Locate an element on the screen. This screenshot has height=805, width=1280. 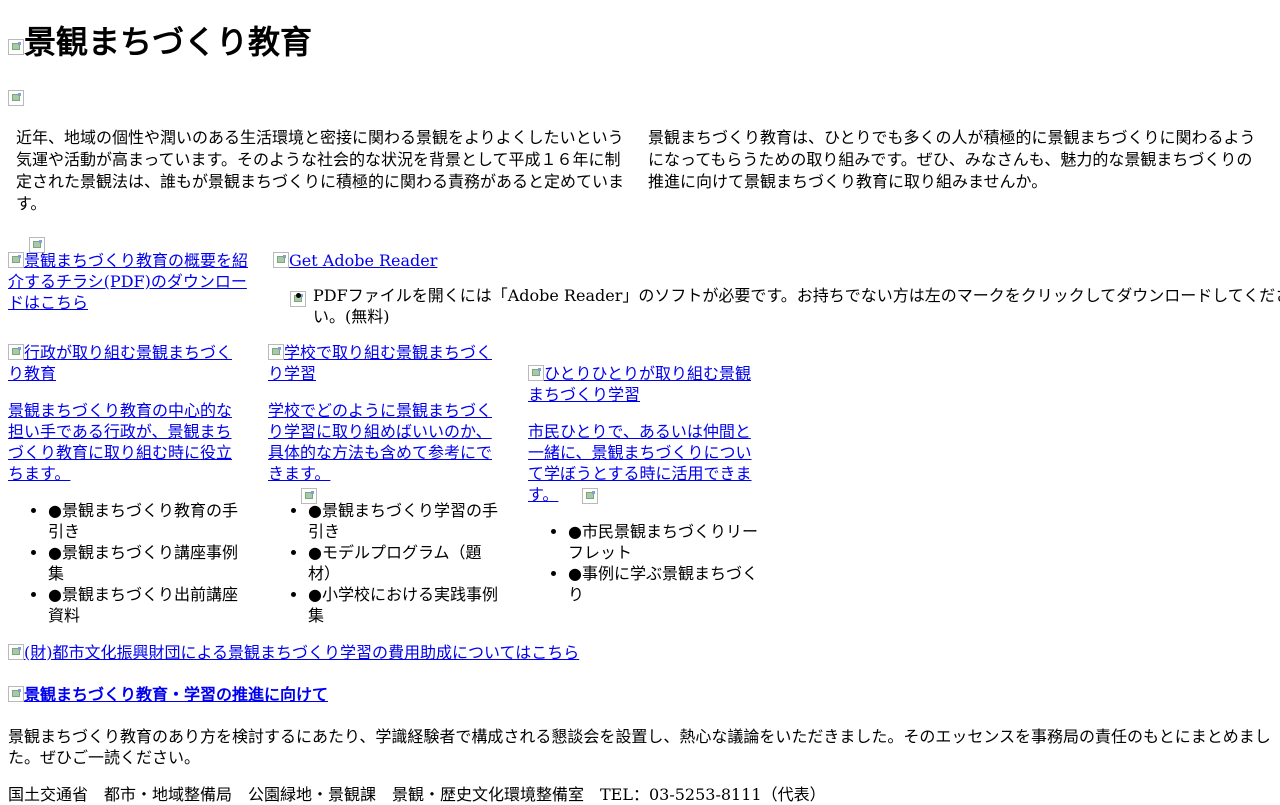
get-adobe-reader-link: Get Adobe Reader is located at coordinates (355, 260).